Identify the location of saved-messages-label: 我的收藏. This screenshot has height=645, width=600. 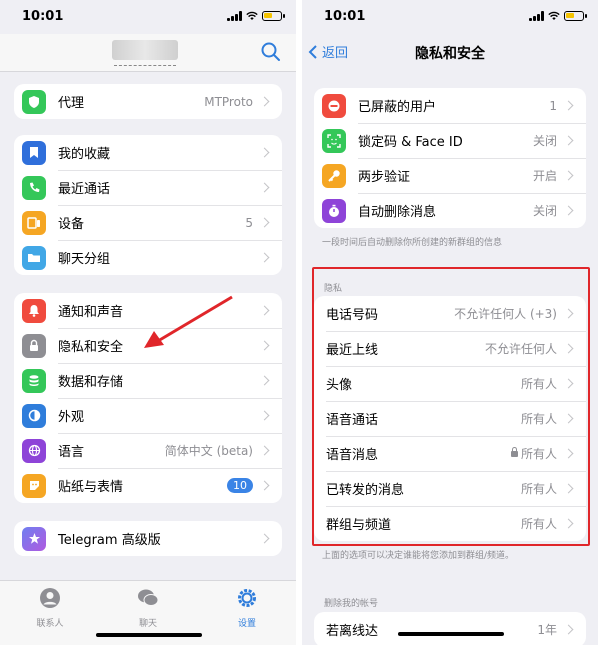
(84, 154).